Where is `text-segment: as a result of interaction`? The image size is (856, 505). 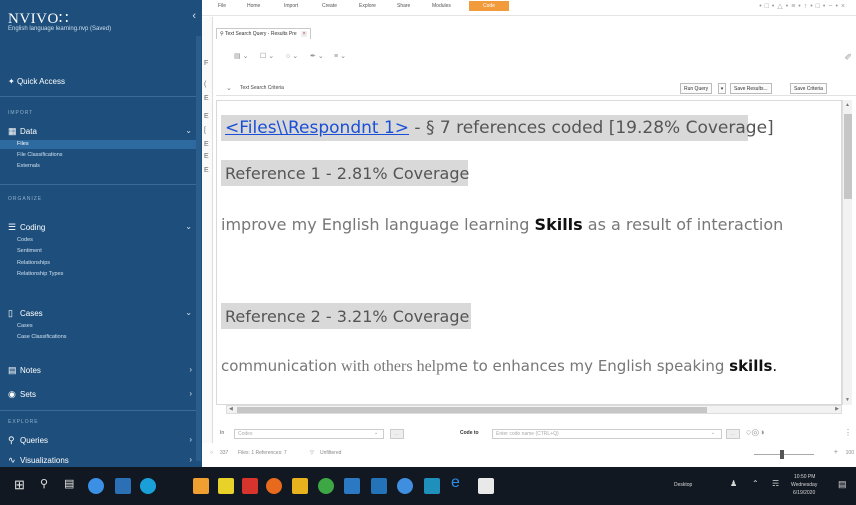 text-segment: as a result of interaction is located at coordinates (683, 224).